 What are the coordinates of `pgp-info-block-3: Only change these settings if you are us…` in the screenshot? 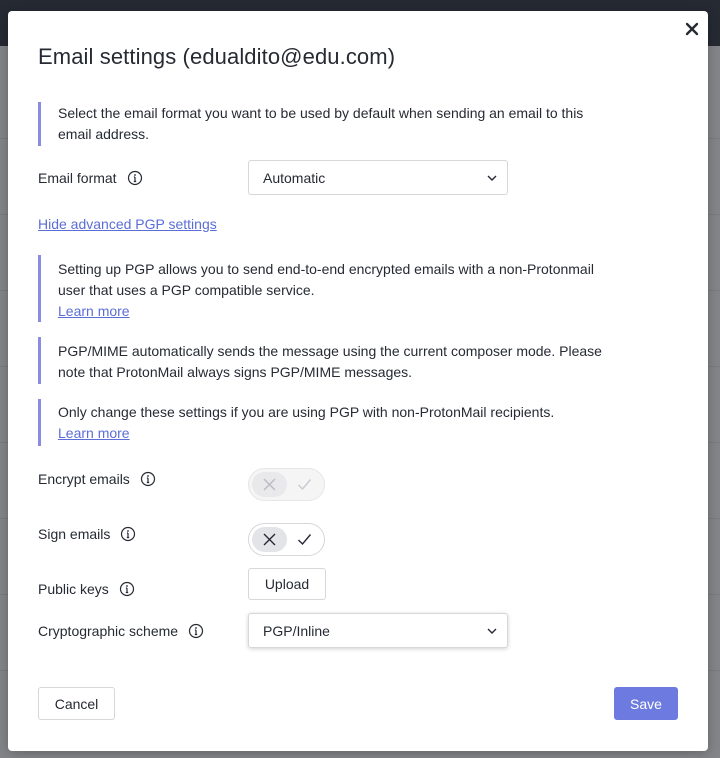 It's located at (323, 422).